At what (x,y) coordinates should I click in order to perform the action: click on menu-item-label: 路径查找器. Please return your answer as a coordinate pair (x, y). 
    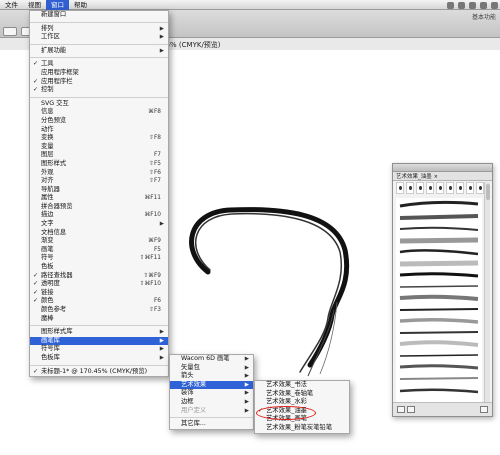
    Looking at the image, I should click on (57, 275).